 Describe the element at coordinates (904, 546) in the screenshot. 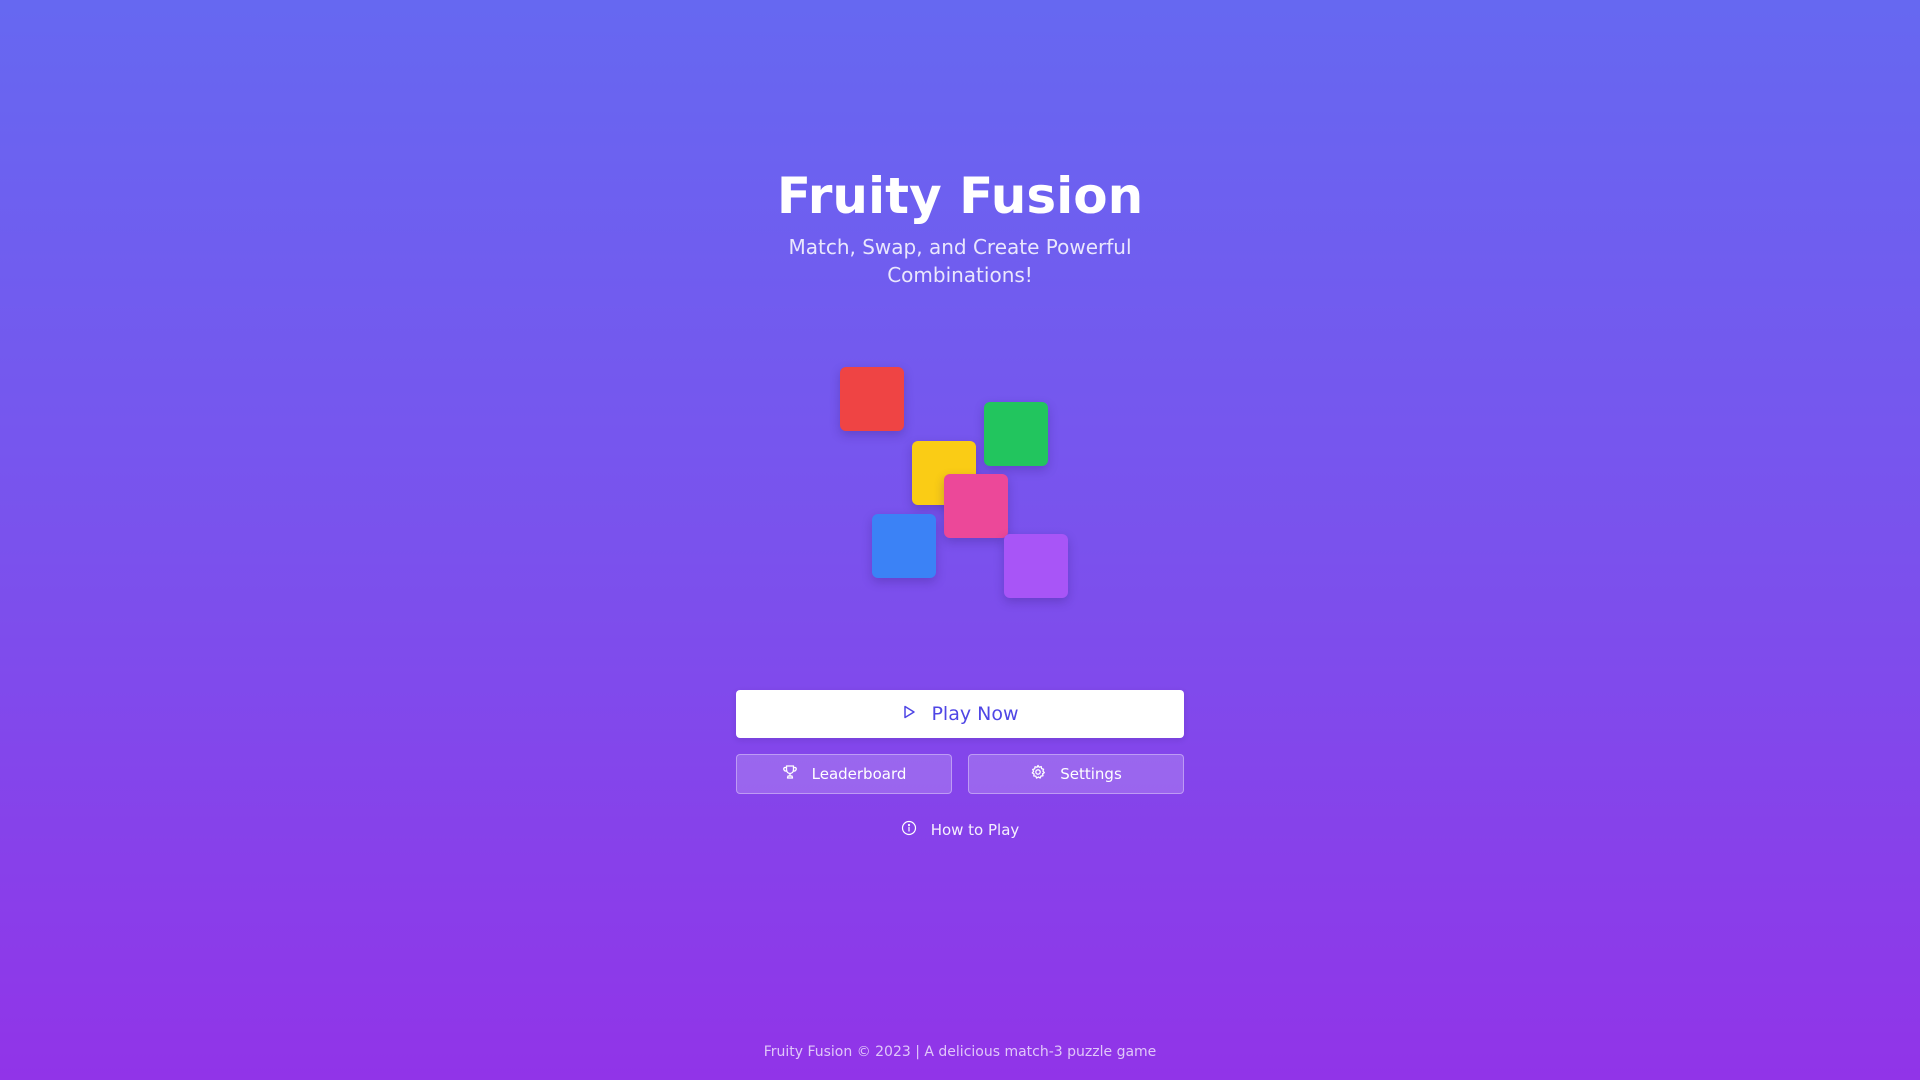

I see `blue-tile` at that location.